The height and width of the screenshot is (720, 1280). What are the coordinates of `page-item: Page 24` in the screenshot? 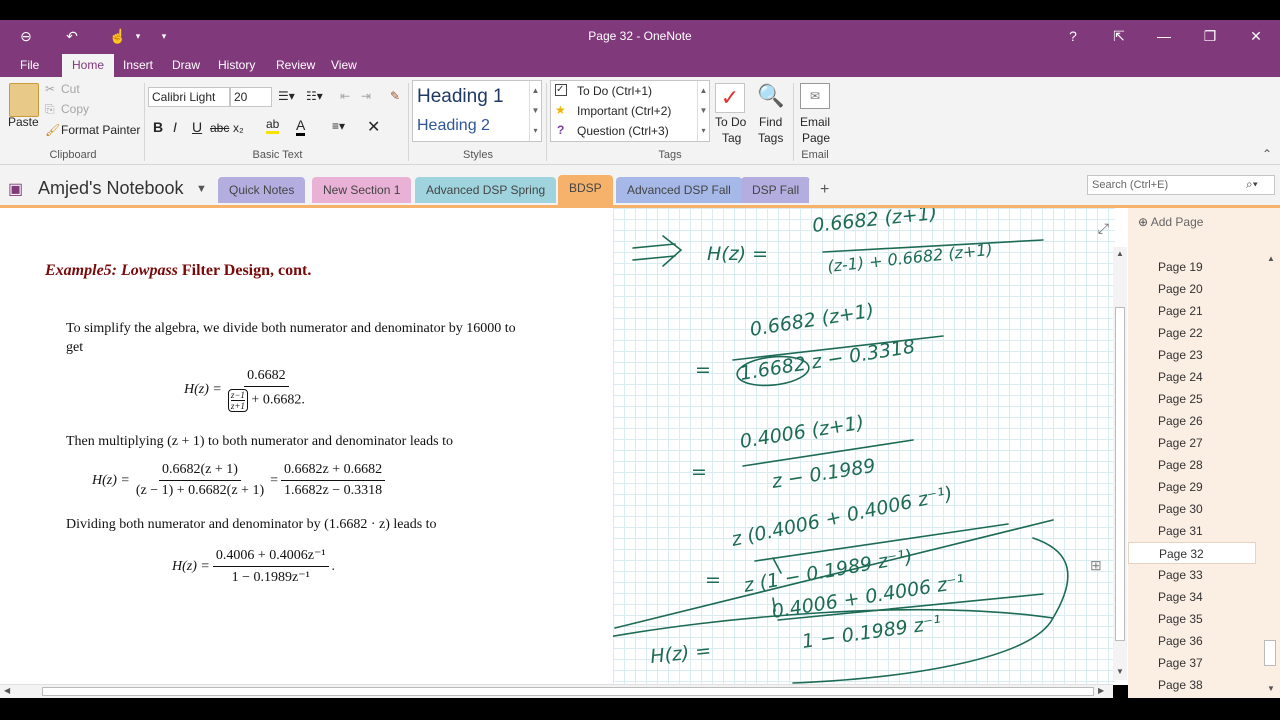 It's located at (1192, 377).